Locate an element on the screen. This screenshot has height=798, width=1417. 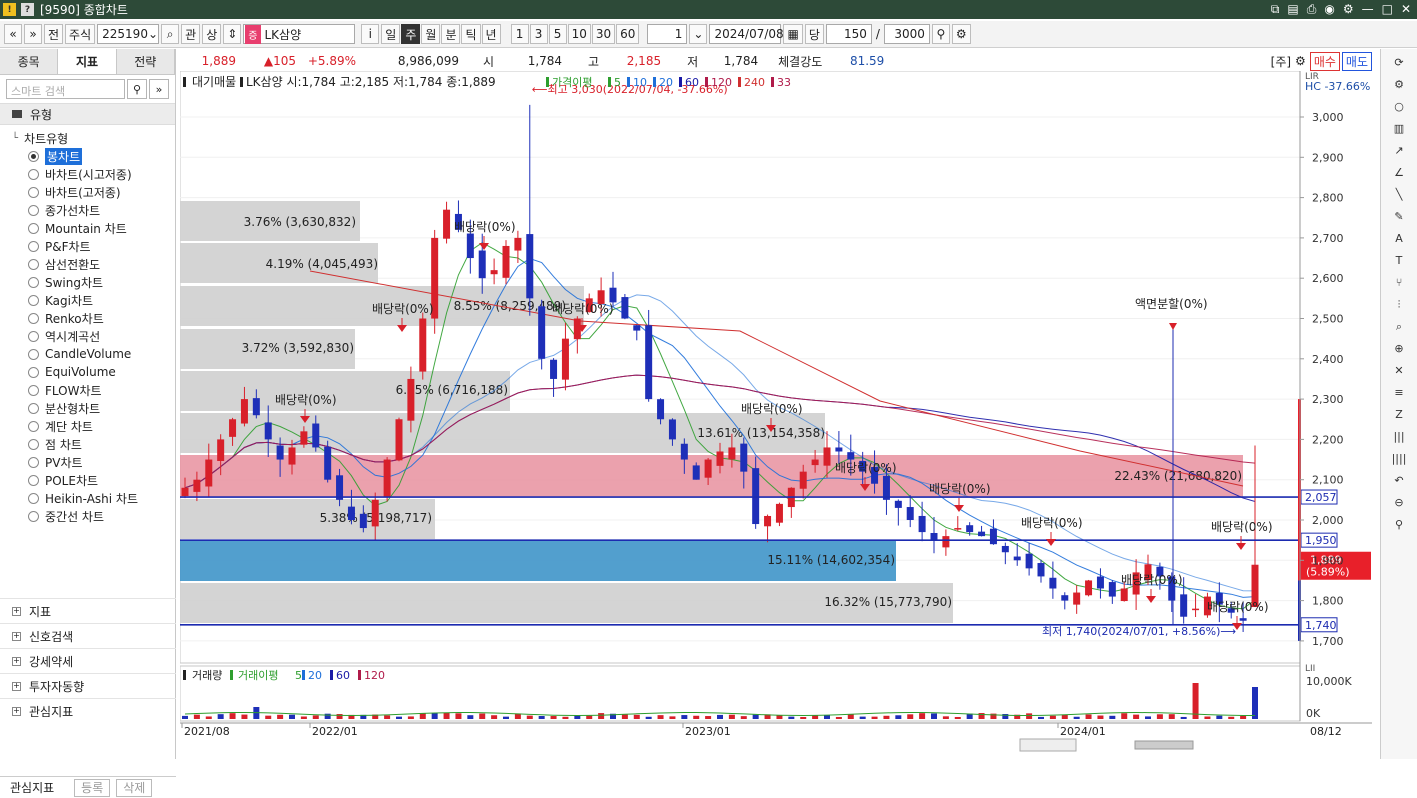
left-tab: 지표 is located at coordinates (87, 61).